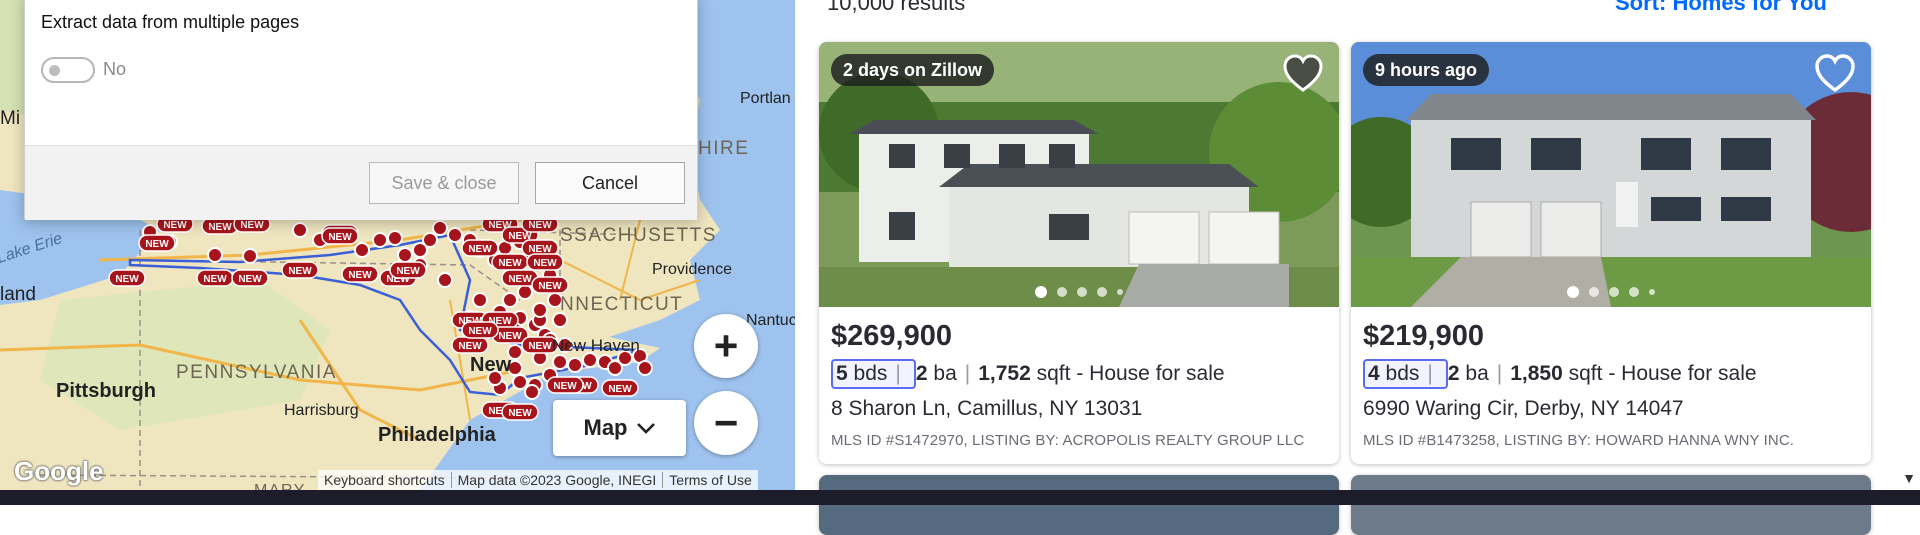  What do you see at coordinates (1423, 336) in the screenshot?
I see `listing-price: $219,900` at bounding box center [1423, 336].